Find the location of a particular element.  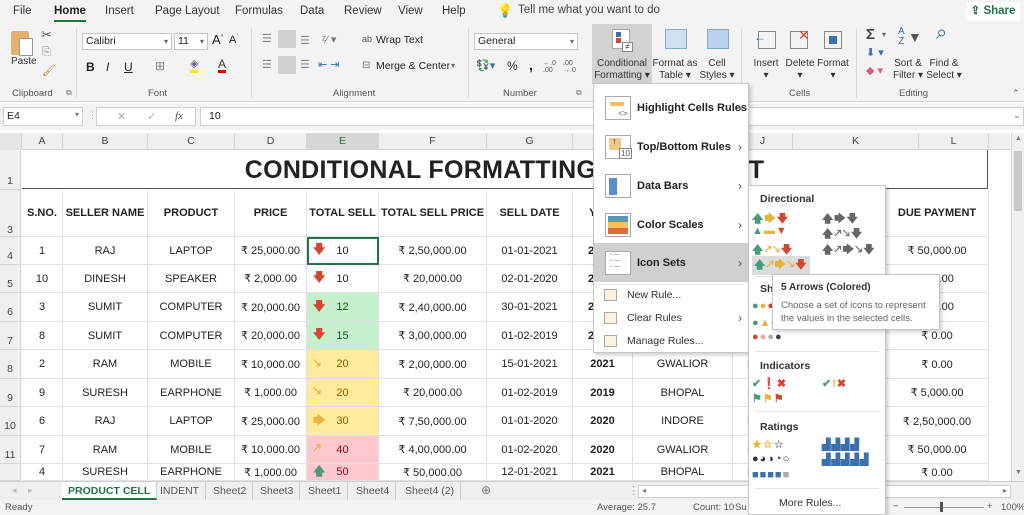

cell-sno: 8 is located at coordinates (42, 336).